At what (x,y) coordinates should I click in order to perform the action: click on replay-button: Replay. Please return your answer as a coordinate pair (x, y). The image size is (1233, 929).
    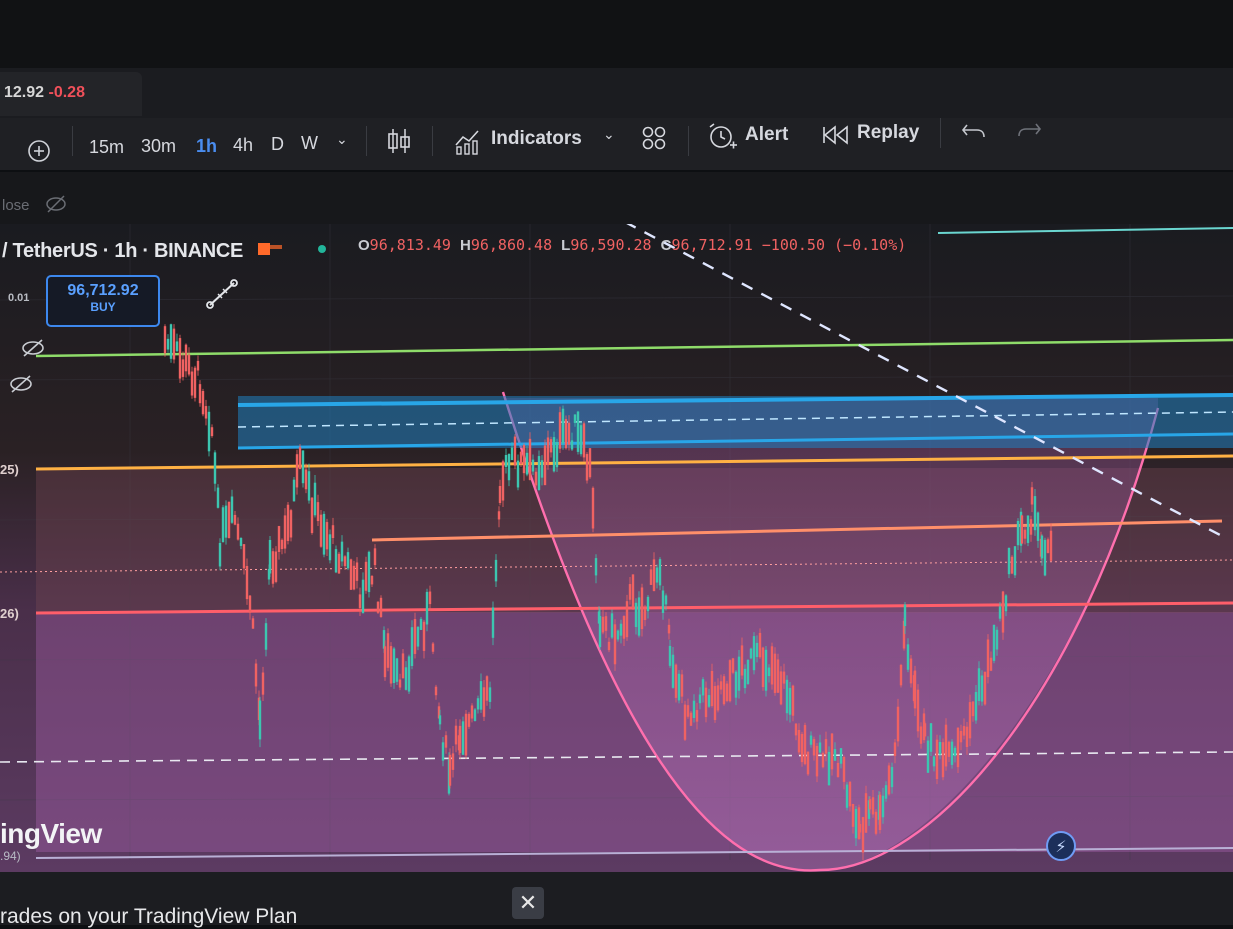
    Looking at the image, I should click on (888, 133).